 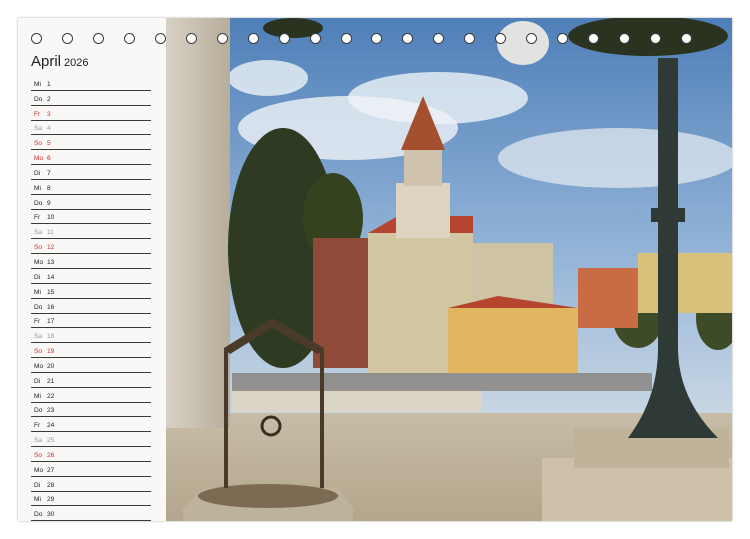 I want to click on day-number: 27, so click(x=51, y=470).